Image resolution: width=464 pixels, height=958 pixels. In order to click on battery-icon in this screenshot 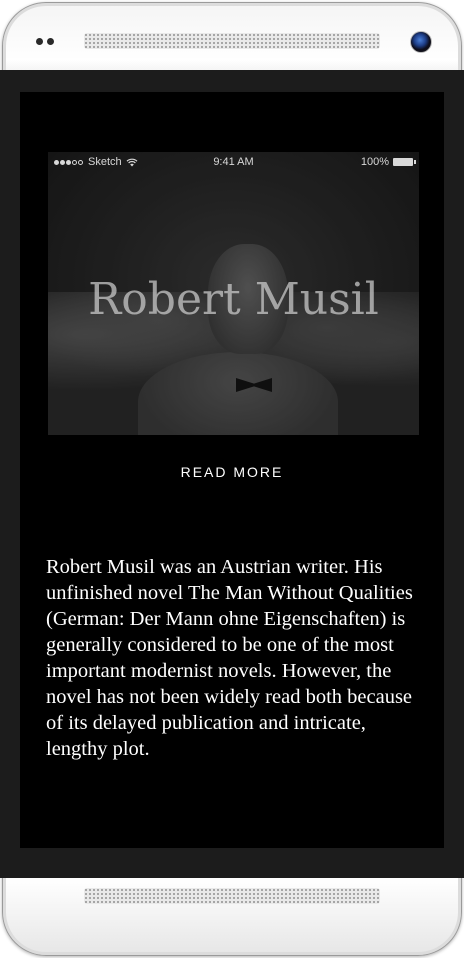, I will do `click(404, 162)`.